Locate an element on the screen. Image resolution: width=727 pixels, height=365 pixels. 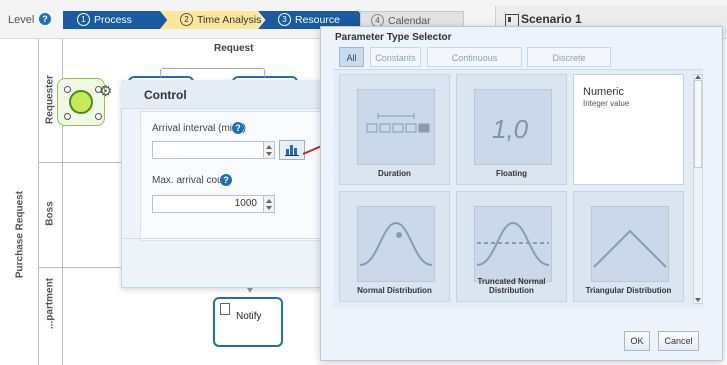
duration-icon is located at coordinates (396, 127).